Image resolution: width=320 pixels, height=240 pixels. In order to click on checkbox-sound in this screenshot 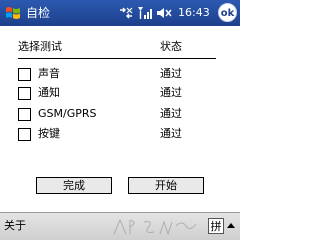, I will do `click(24, 74)`.